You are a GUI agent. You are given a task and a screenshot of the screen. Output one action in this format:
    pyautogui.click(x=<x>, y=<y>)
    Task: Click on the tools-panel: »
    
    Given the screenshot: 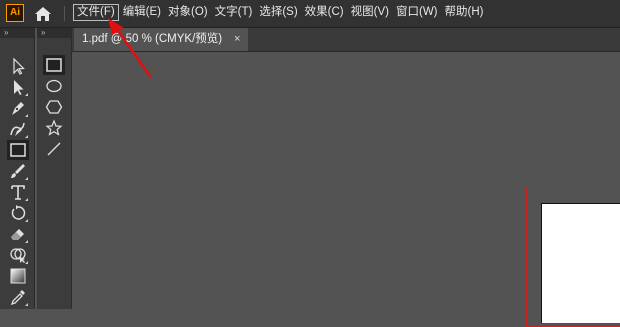 What is the action you would take?
    pyautogui.click(x=17, y=168)
    